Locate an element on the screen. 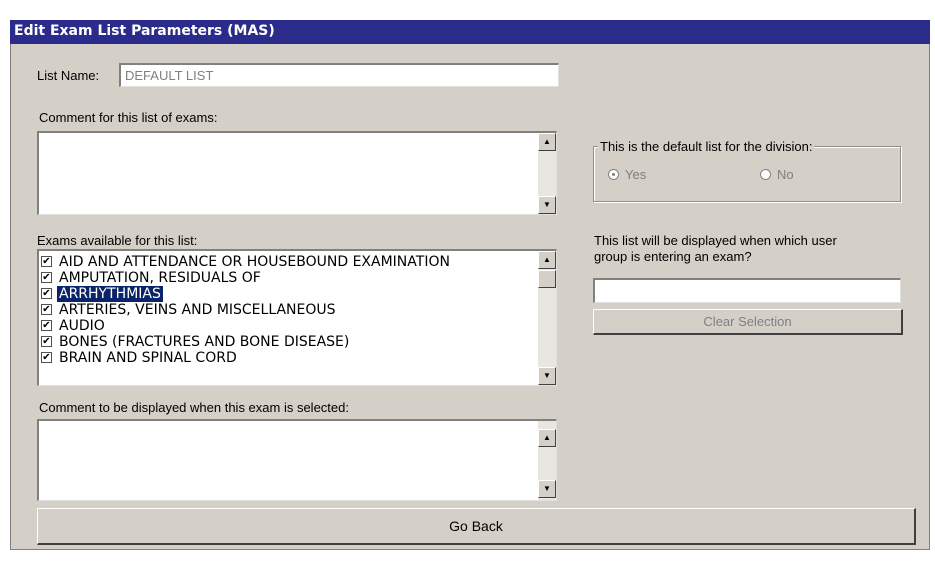  exam-comment-textarea: ▲ ▼ is located at coordinates (297, 460).